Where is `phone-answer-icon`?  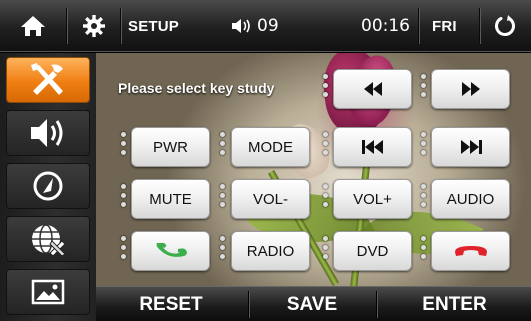 phone-answer-icon is located at coordinates (171, 250).